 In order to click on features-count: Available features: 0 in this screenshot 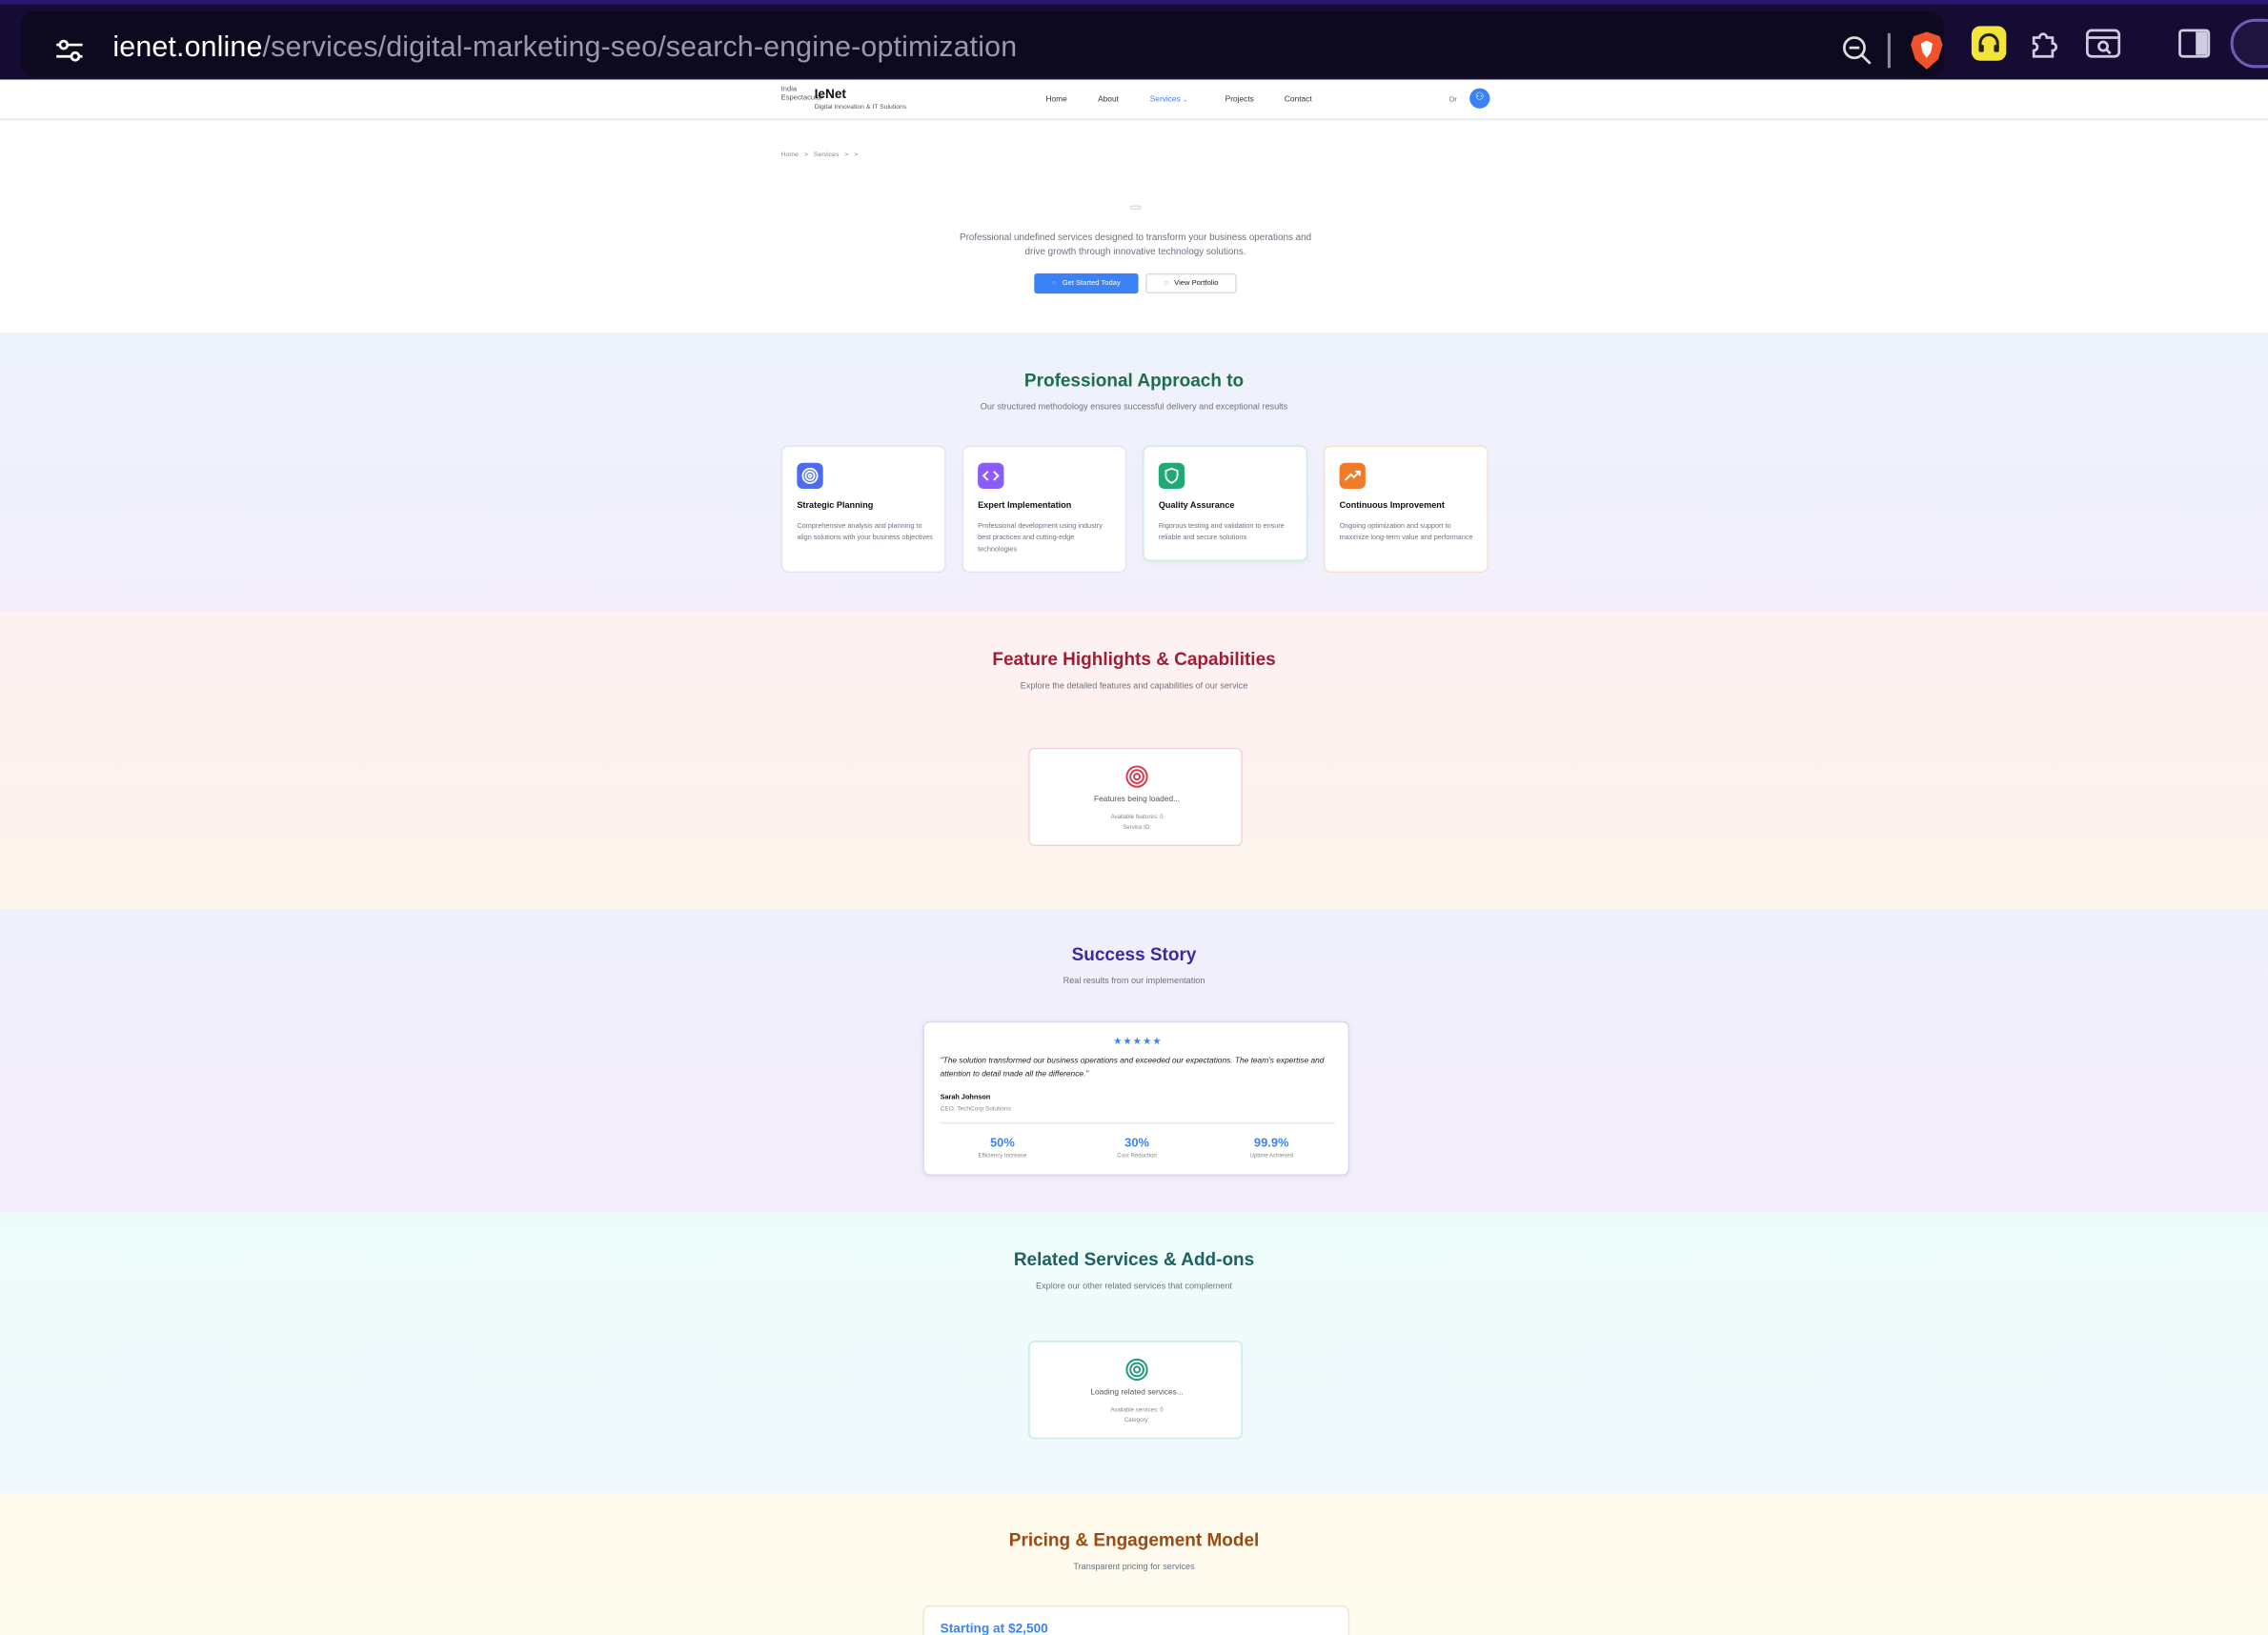, I will do `click(1137, 816)`.